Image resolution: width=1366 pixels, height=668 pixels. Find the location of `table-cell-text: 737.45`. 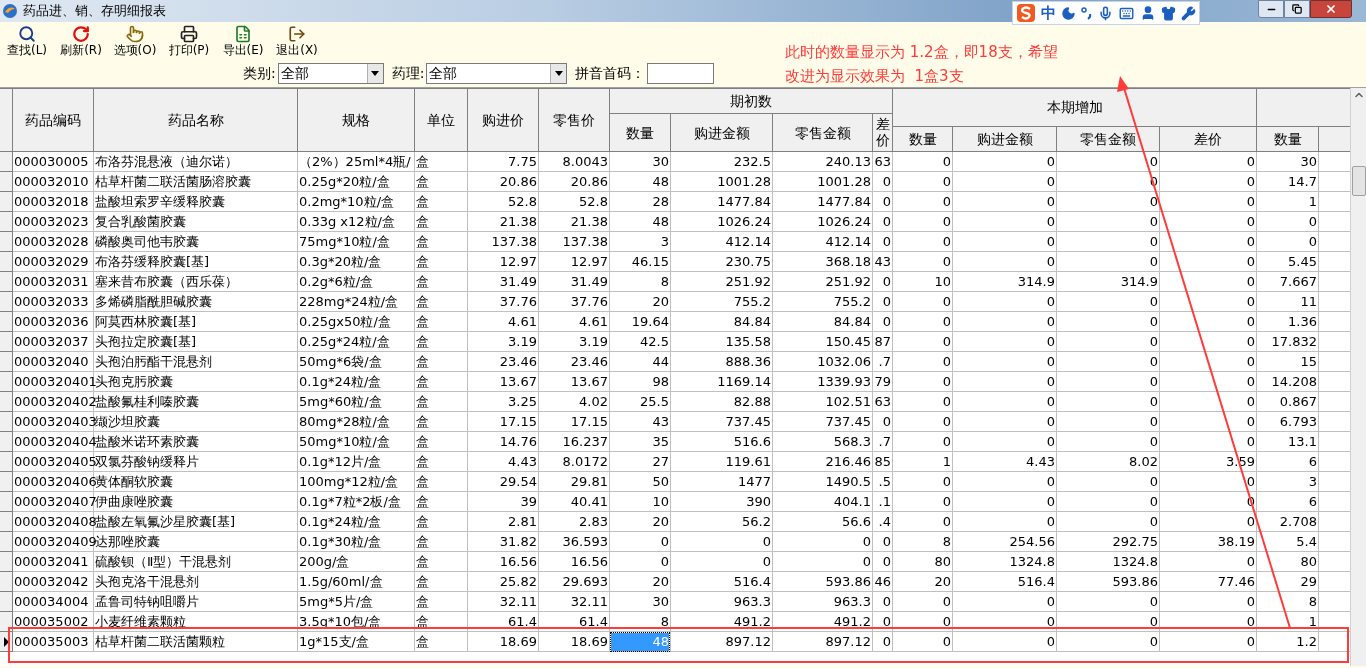

table-cell-text: 737.45 is located at coordinates (748, 421).